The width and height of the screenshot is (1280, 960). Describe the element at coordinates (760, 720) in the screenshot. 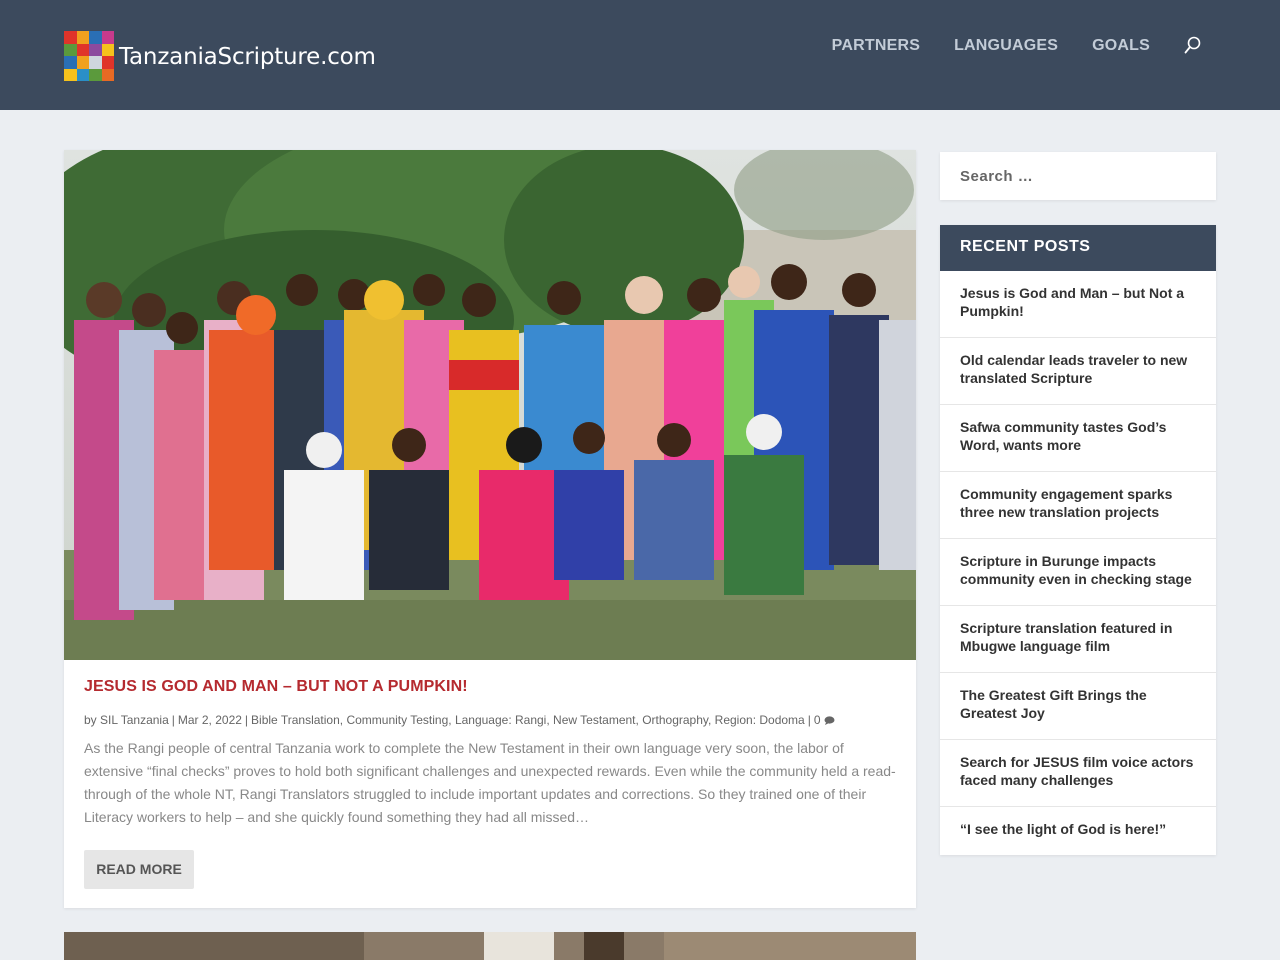

I see `meta-category: Region: Dodoma` at that location.